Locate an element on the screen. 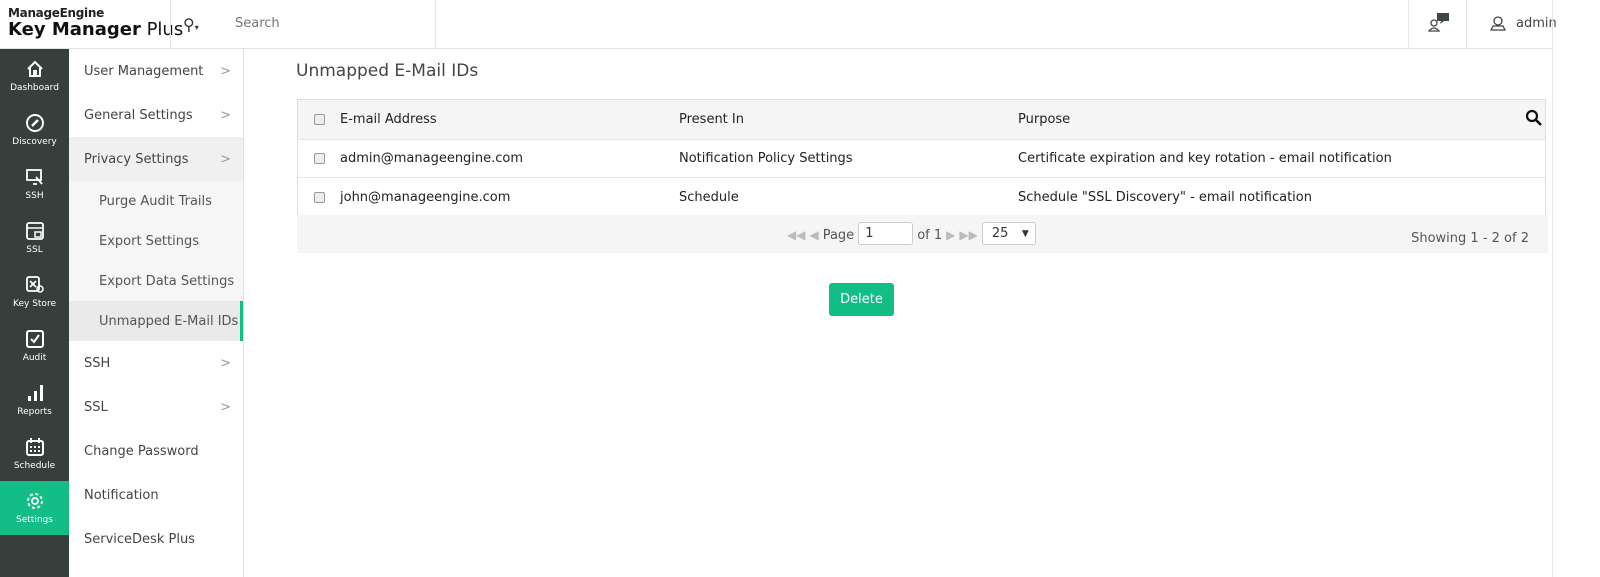 Image resolution: width=1600 pixels, height=577 pixels. rail-item-audit: Audit is located at coordinates (34, 346).